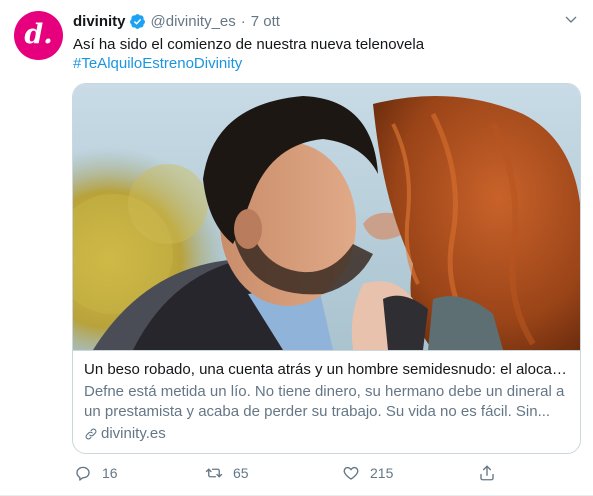 Image resolution: width=593 pixels, height=496 pixels. Describe the element at coordinates (571, 20) in the screenshot. I see `chevron-down-icon` at that location.